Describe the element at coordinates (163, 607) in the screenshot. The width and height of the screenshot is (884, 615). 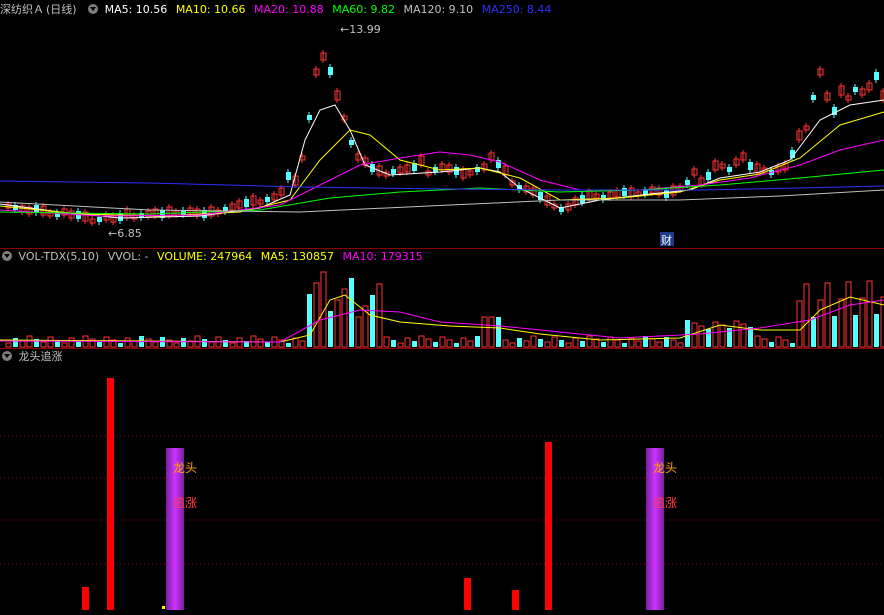
I see `indicator-marker` at that location.